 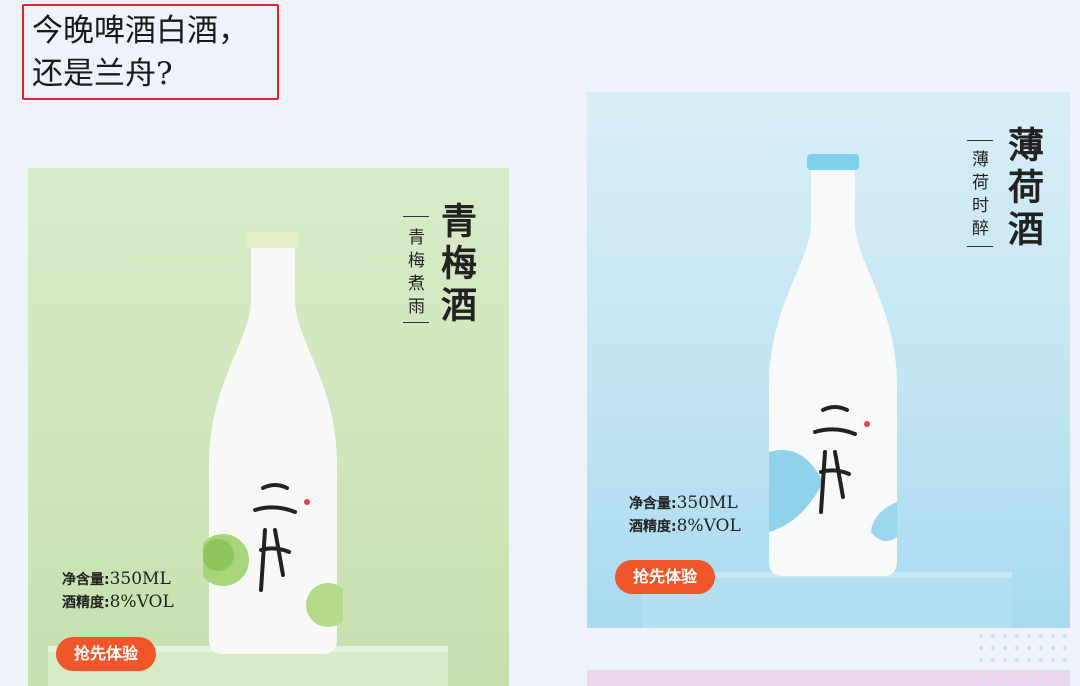 What do you see at coordinates (414, 274) in the screenshot?
I see `product-tagline: 青梅煮雨` at bounding box center [414, 274].